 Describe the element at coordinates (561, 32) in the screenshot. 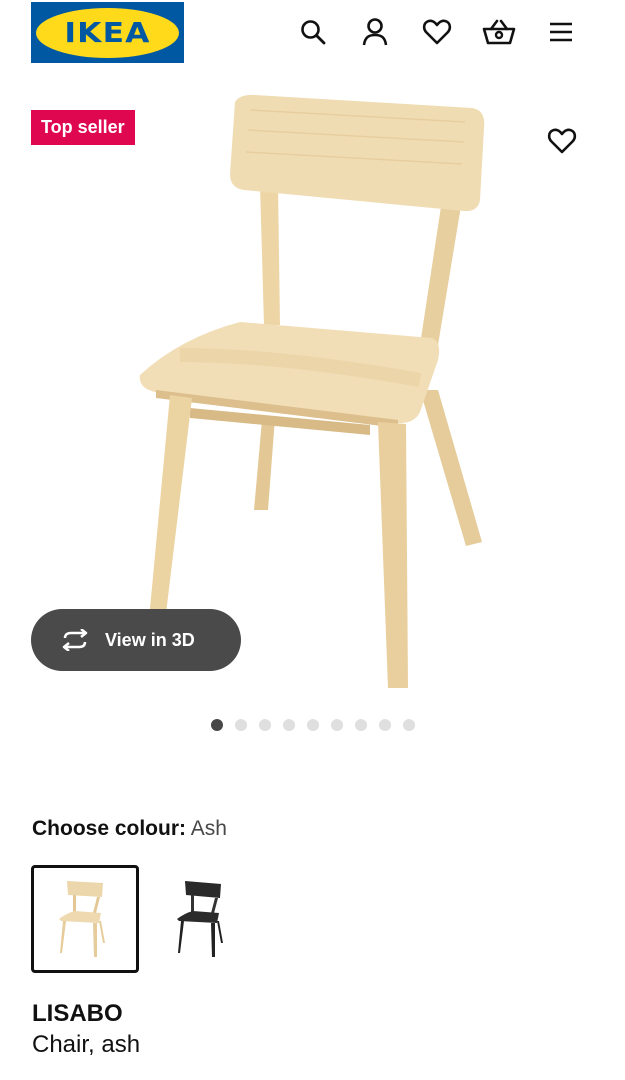

I see `menu-icon` at that location.